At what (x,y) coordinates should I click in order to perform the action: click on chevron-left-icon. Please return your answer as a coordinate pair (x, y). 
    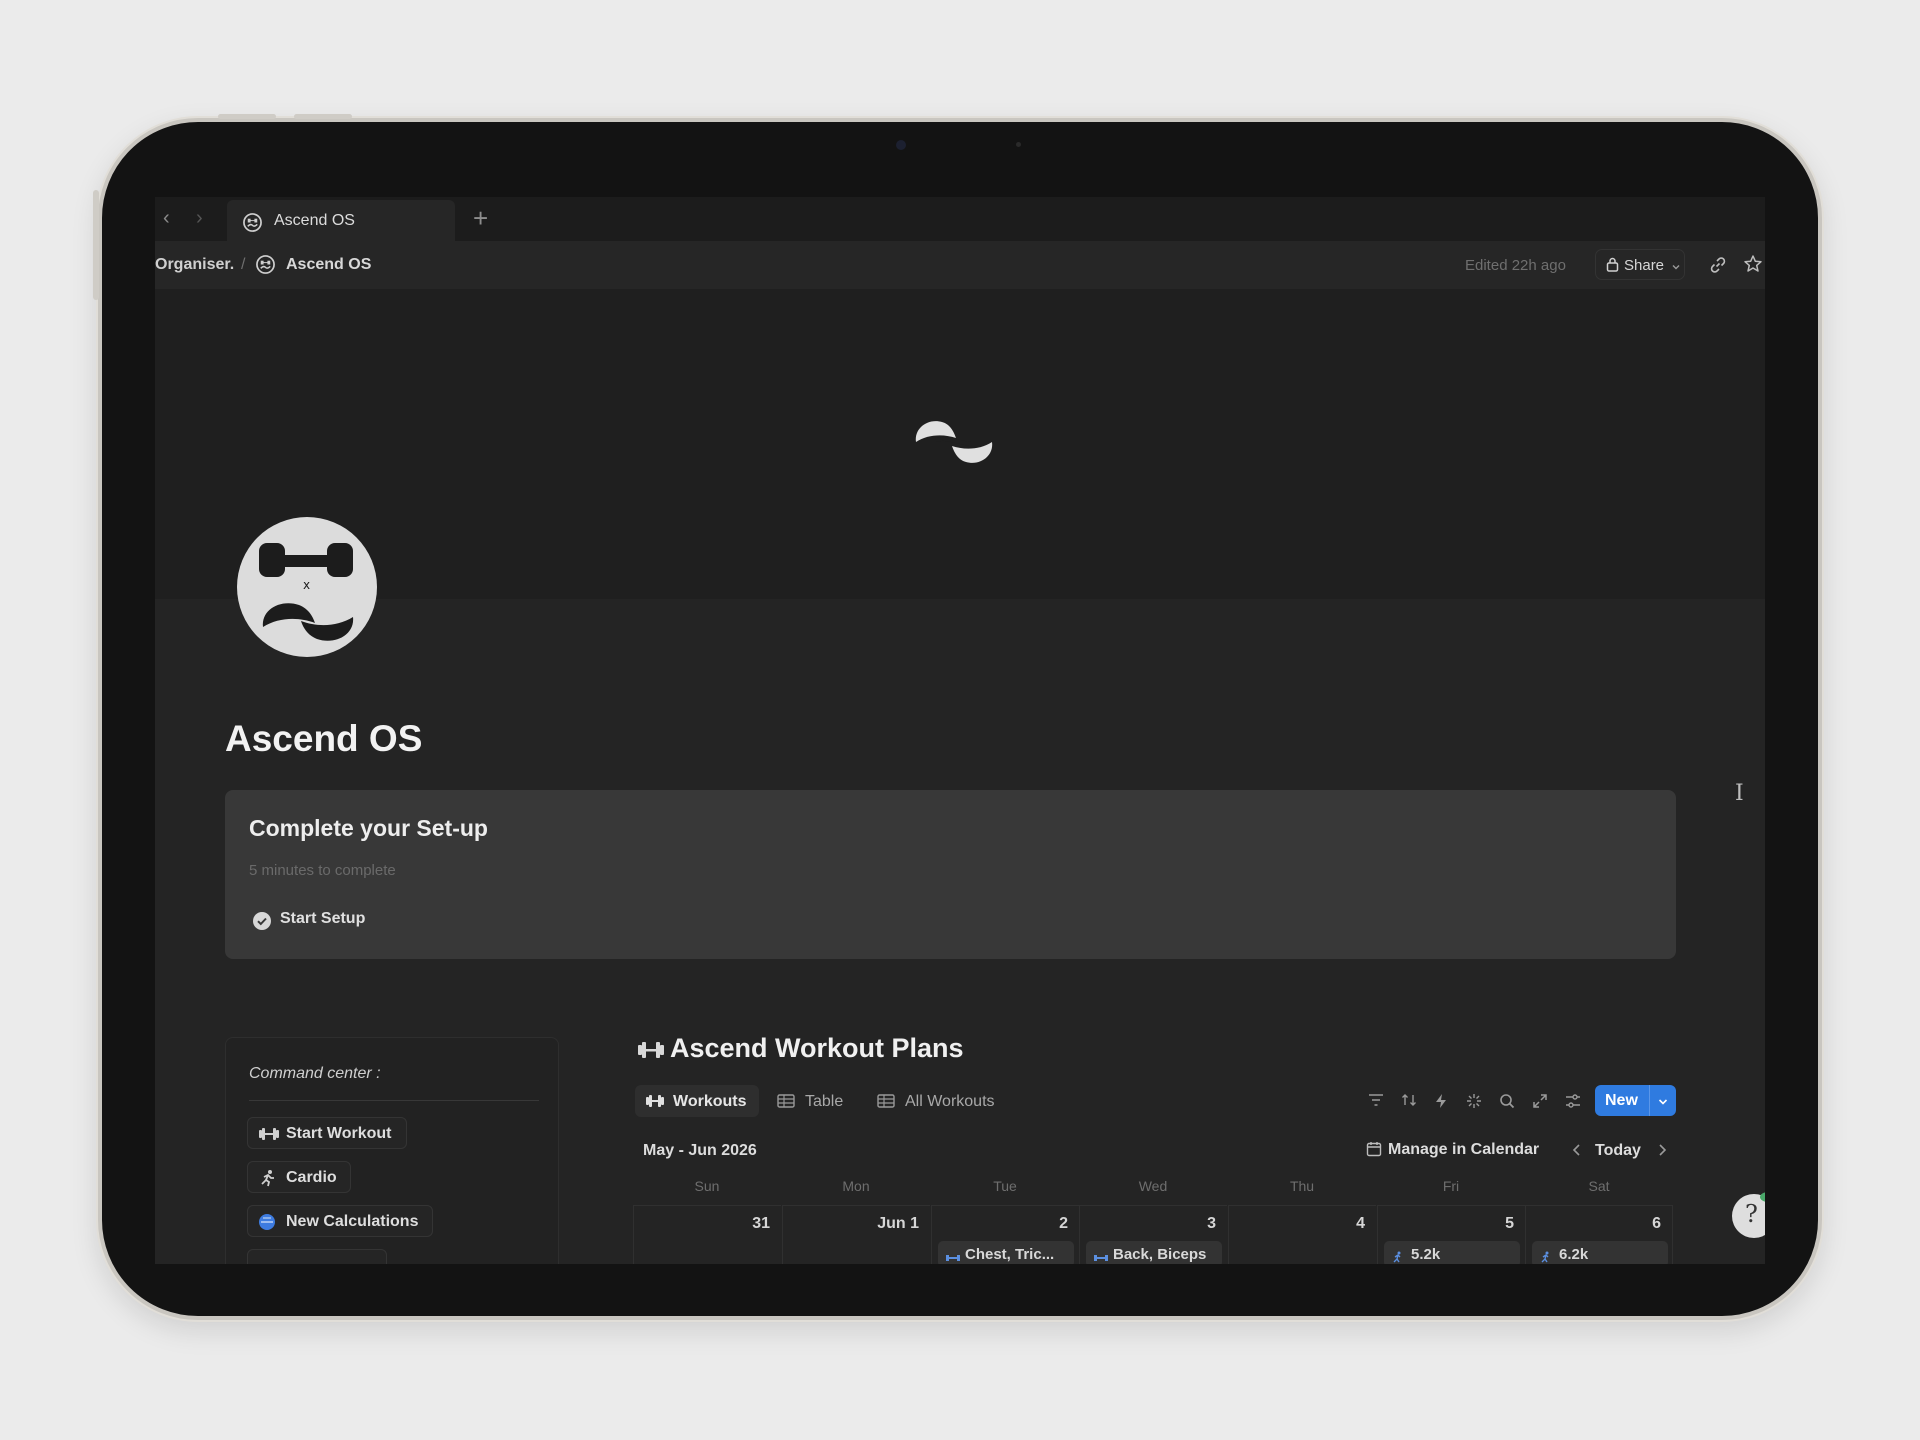
    Looking at the image, I should click on (1577, 1152).